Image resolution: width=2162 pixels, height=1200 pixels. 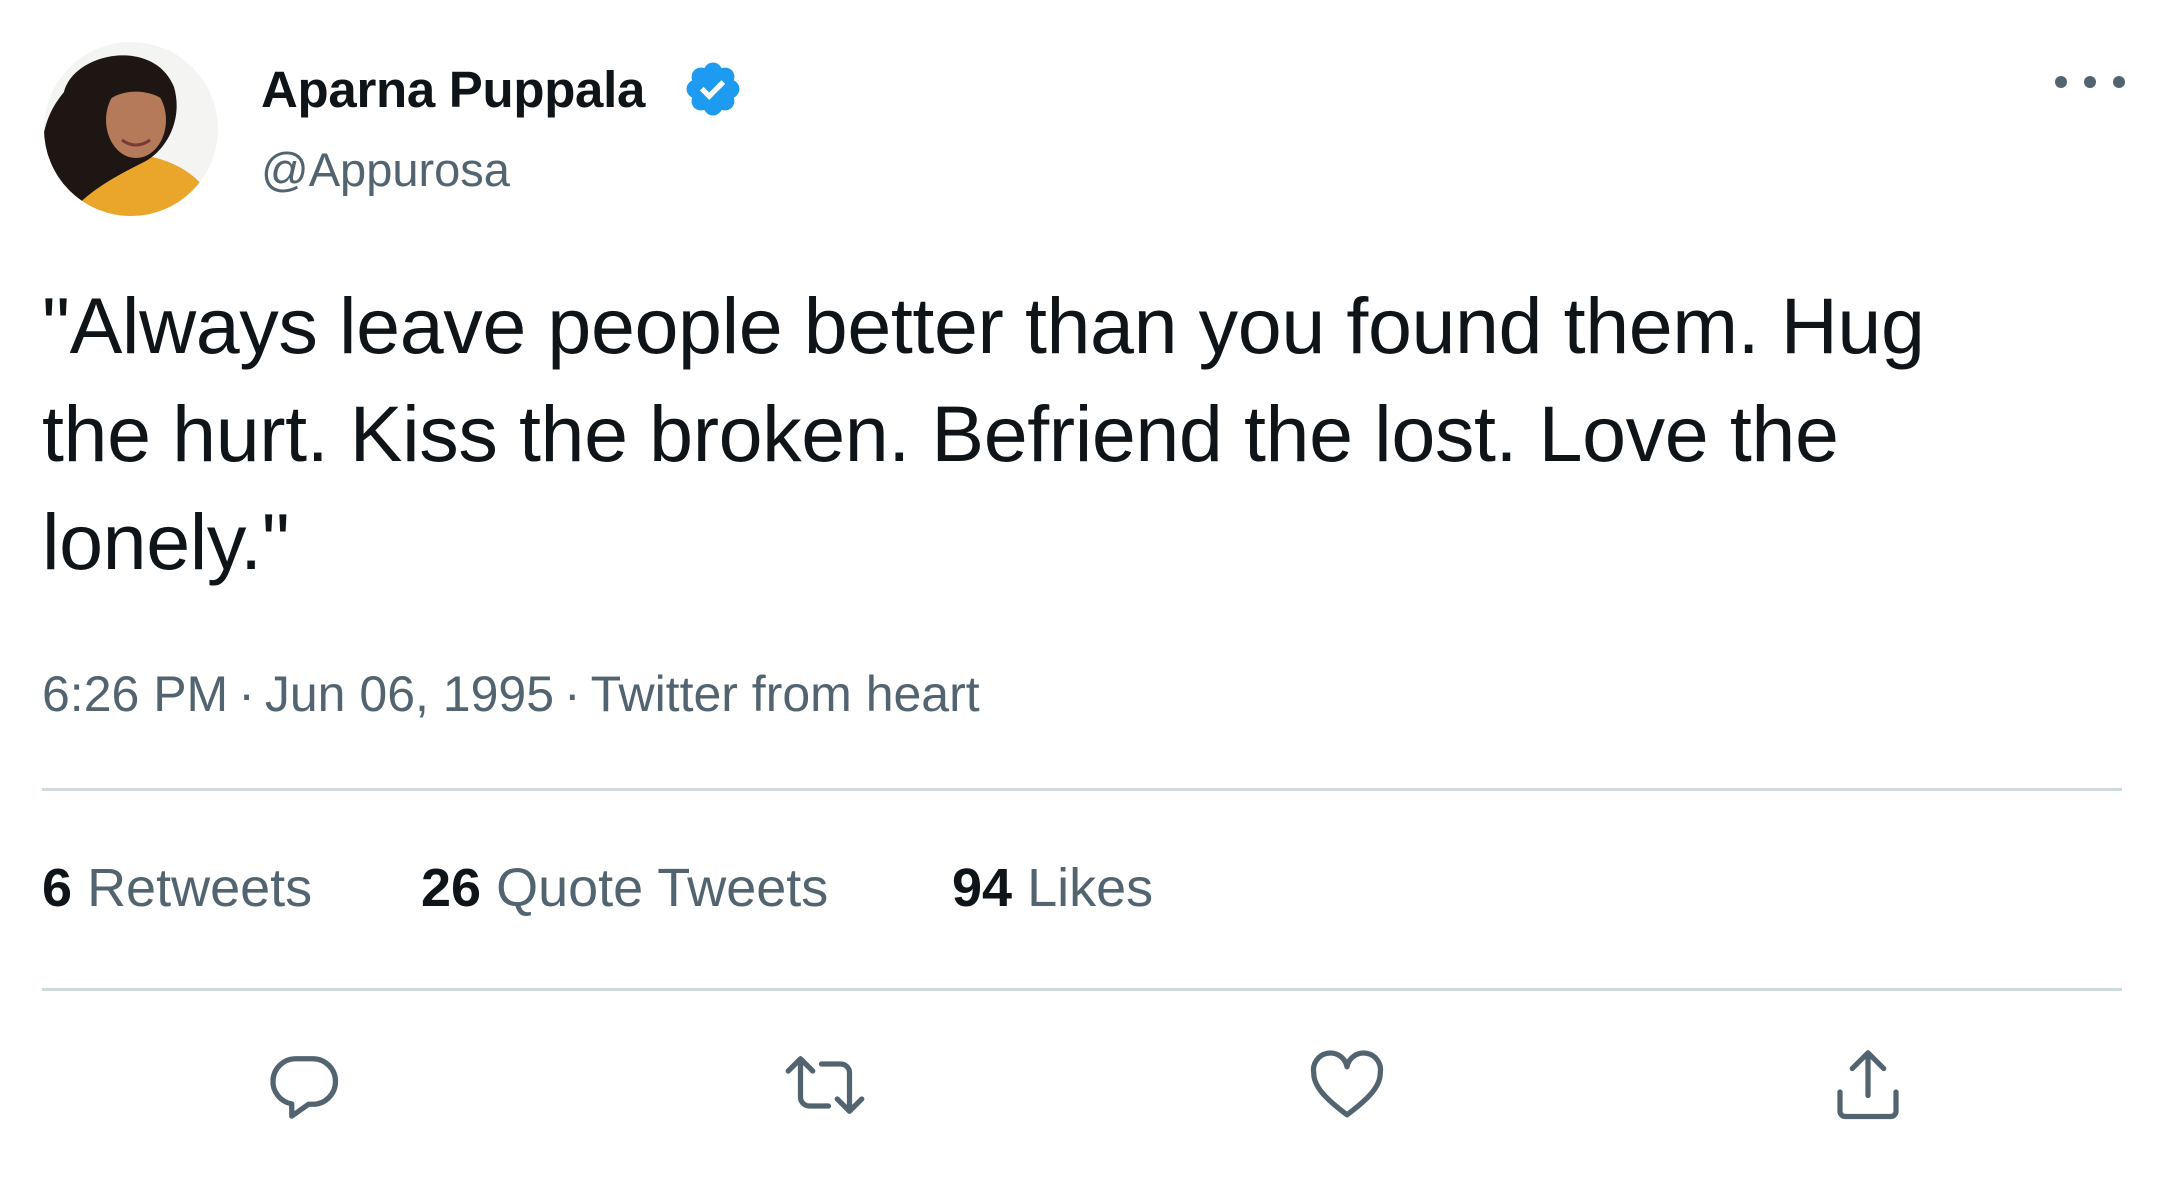 I want to click on like-icon, so click(x=1347, y=1084).